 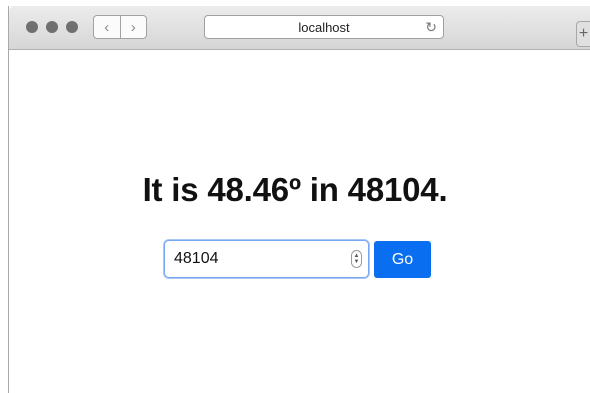 What do you see at coordinates (402, 259) in the screenshot?
I see `go-button: Go` at bounding box center [402, 259].